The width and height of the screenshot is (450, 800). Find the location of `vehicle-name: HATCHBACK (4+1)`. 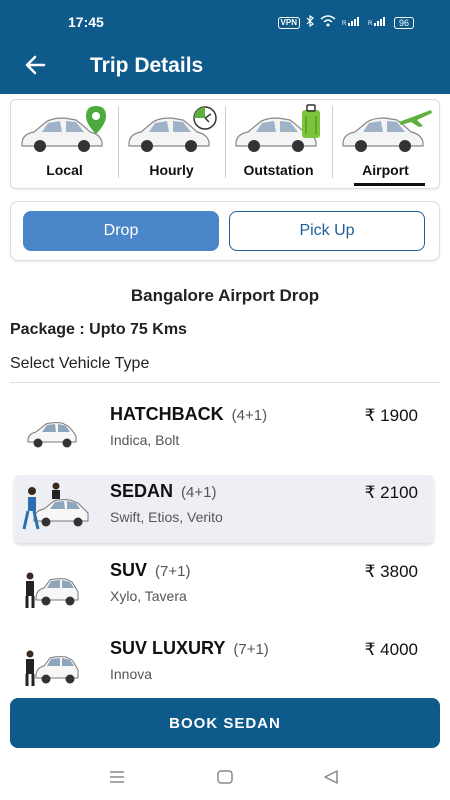

vehicle-name: HATCHBACK (4+1) is located at coordinates (188, 414).